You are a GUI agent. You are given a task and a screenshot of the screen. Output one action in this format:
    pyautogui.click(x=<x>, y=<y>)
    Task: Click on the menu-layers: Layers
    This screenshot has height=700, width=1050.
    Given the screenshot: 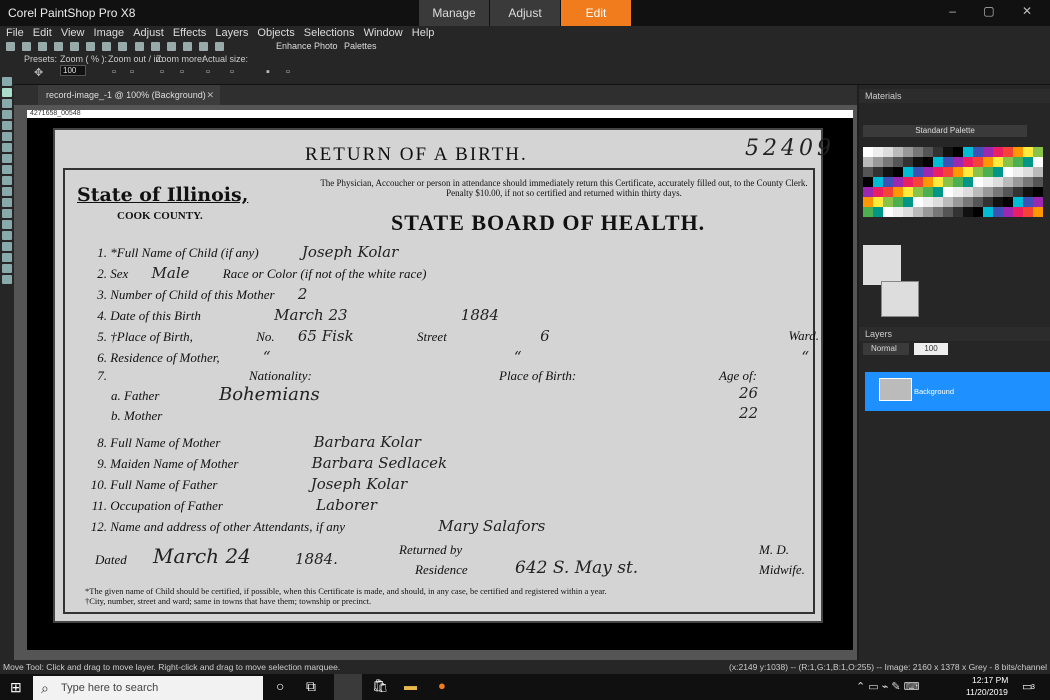 What is the action you would take?
    pyautogui.click(x=231, y=33)
    